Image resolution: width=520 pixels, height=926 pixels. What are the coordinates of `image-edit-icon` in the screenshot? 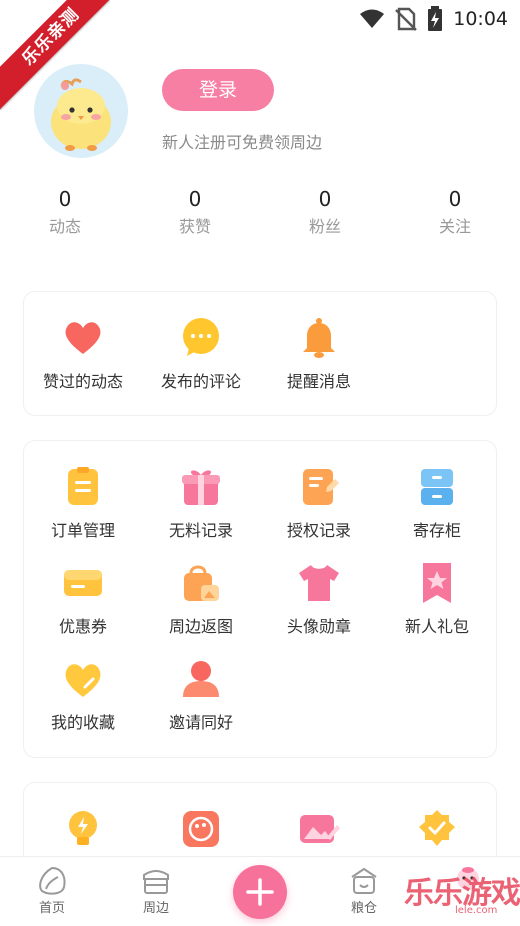 It's located at (320, 829).